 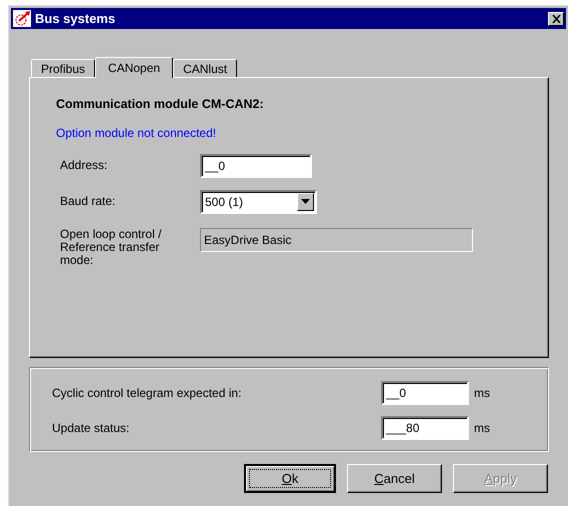 What do you see at coordinates (258, 202) in the screenshot?
I see `dropdown: 500 (1)` at bounding box center [258, 202].